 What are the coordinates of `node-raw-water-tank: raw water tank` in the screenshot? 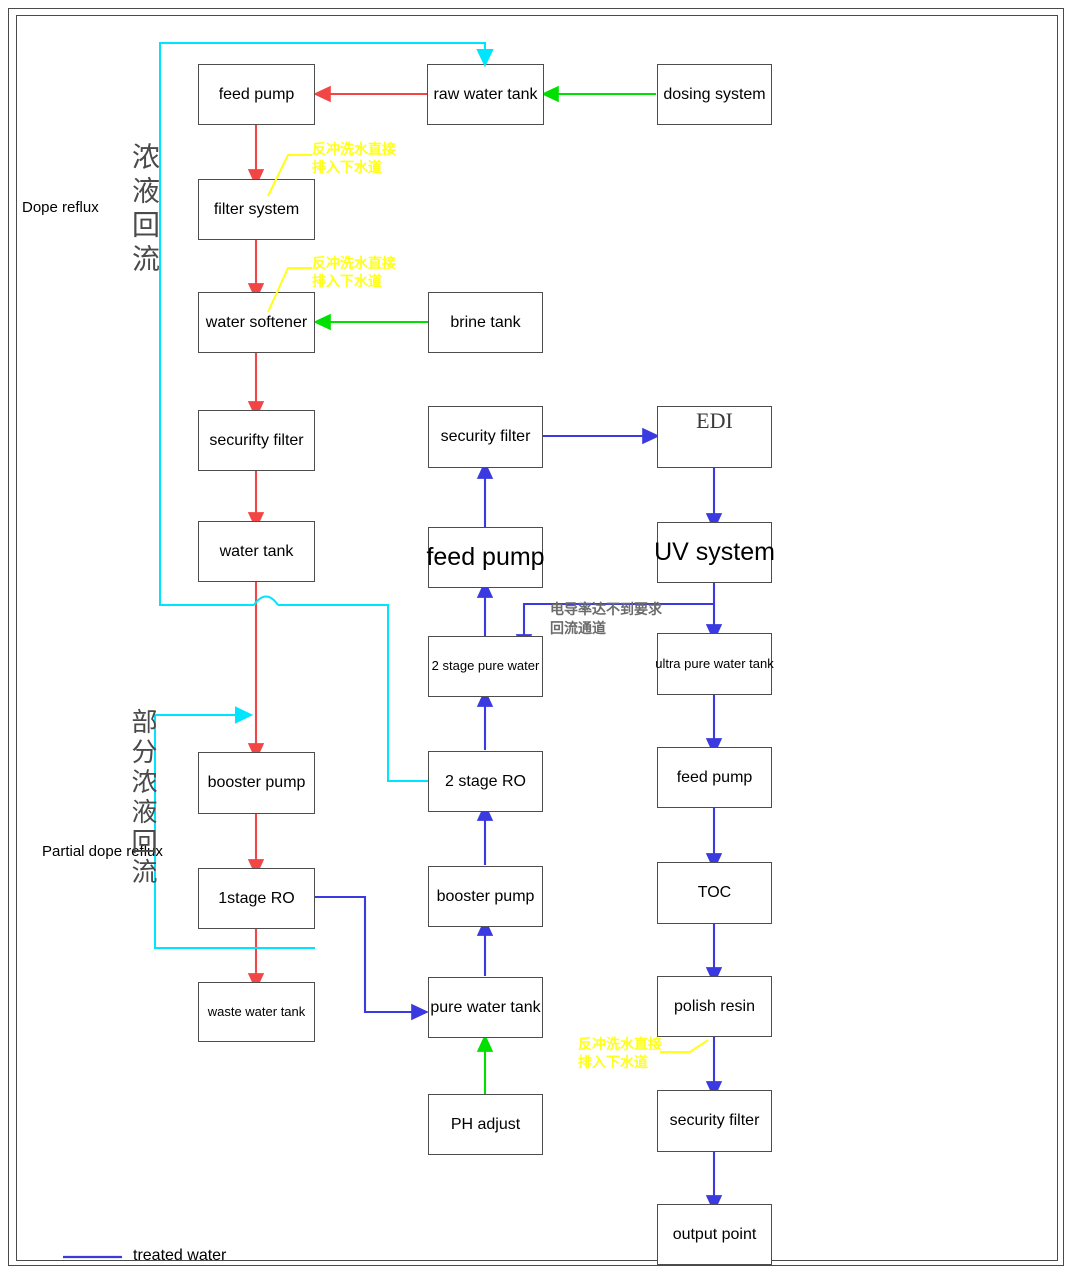 It's located at (485, 94).